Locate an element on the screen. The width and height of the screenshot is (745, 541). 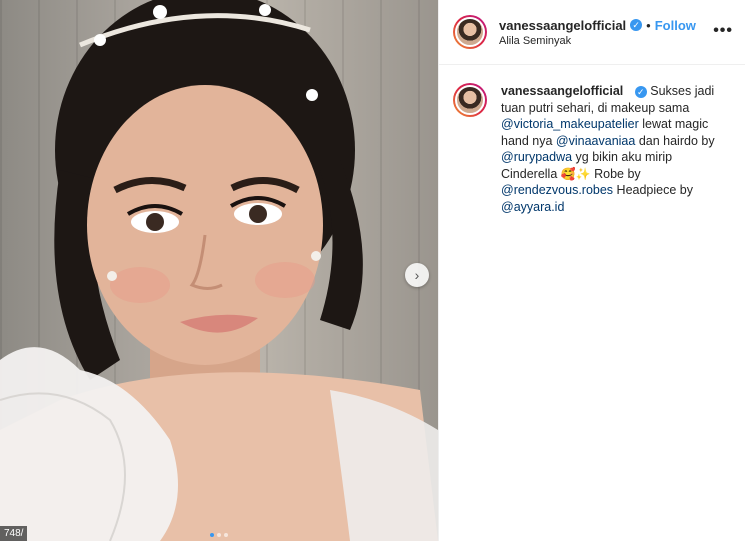
follow-button: Follow is located at coordinates (675, 25).